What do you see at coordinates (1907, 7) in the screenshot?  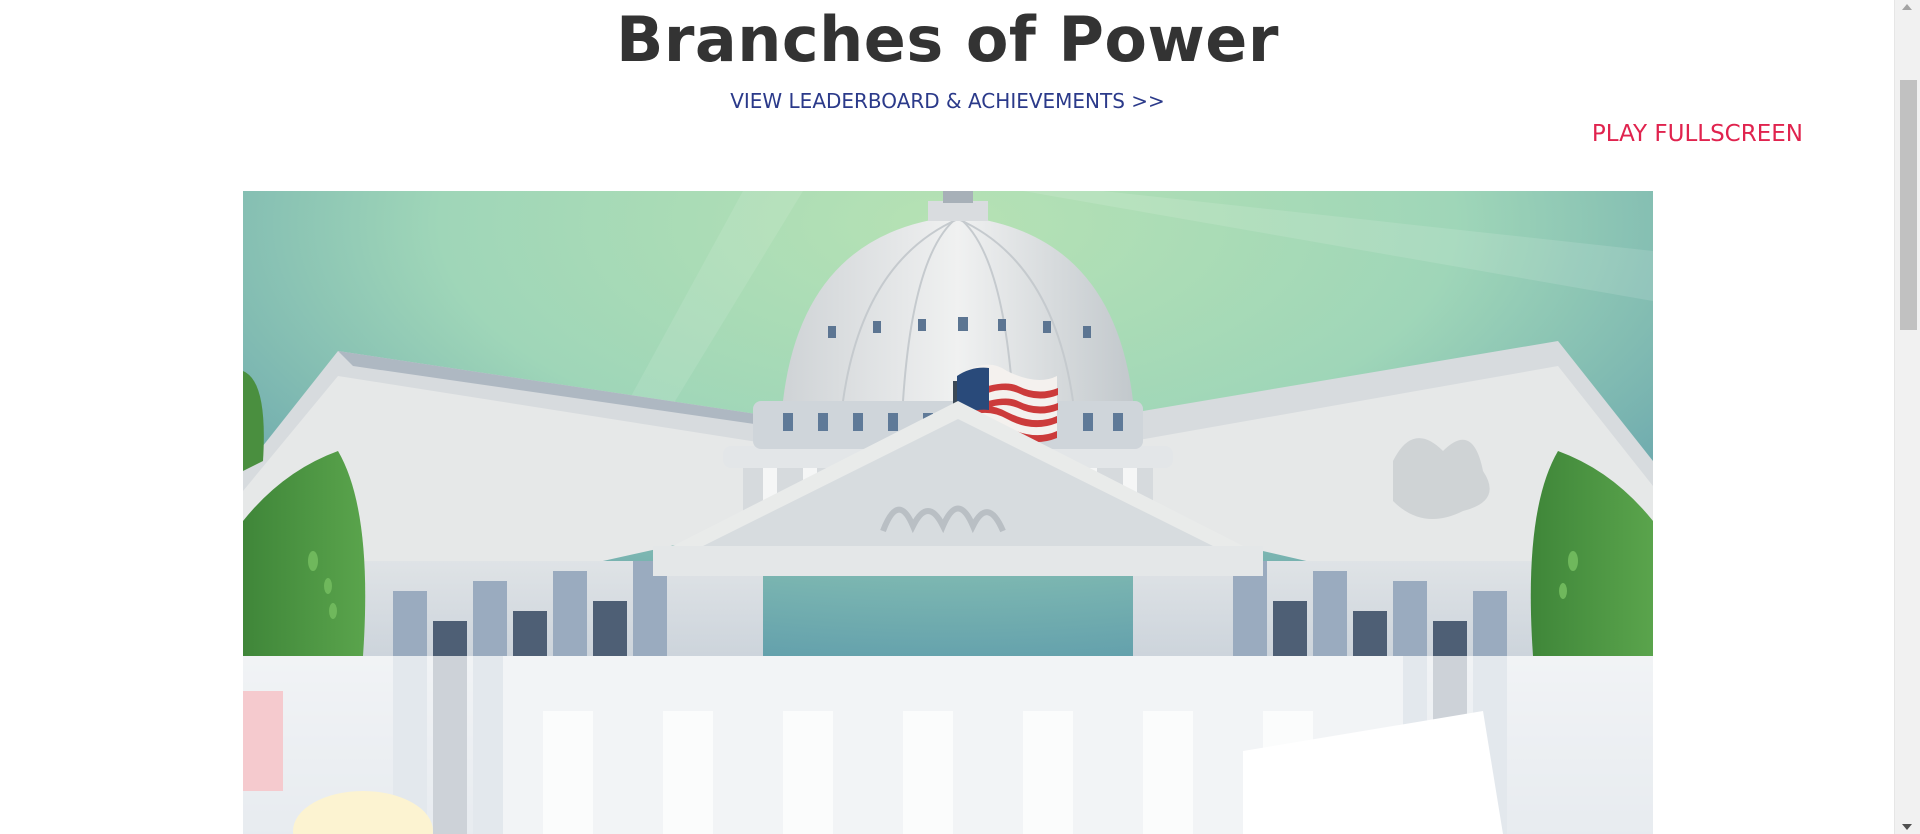 I see `scroll-up-icon` at bounding box center [1907, 7].